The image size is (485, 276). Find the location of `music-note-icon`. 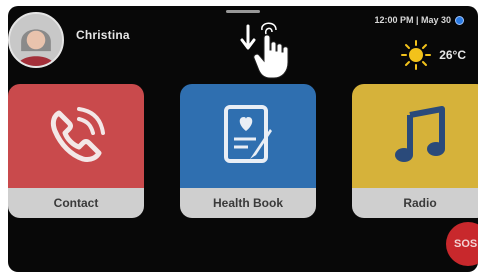

music-note-icon is located at coordinates (420, 134).